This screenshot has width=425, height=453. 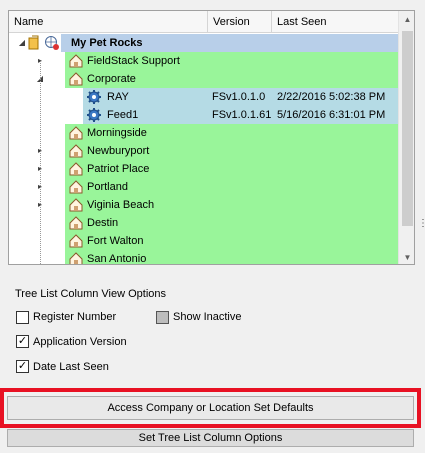 What do you see at coordinates (331, 115) in the screenshot?
I see `last-seen-cell: 5/16/2016 6:31:01 PM` at bounding box center [331, 115].